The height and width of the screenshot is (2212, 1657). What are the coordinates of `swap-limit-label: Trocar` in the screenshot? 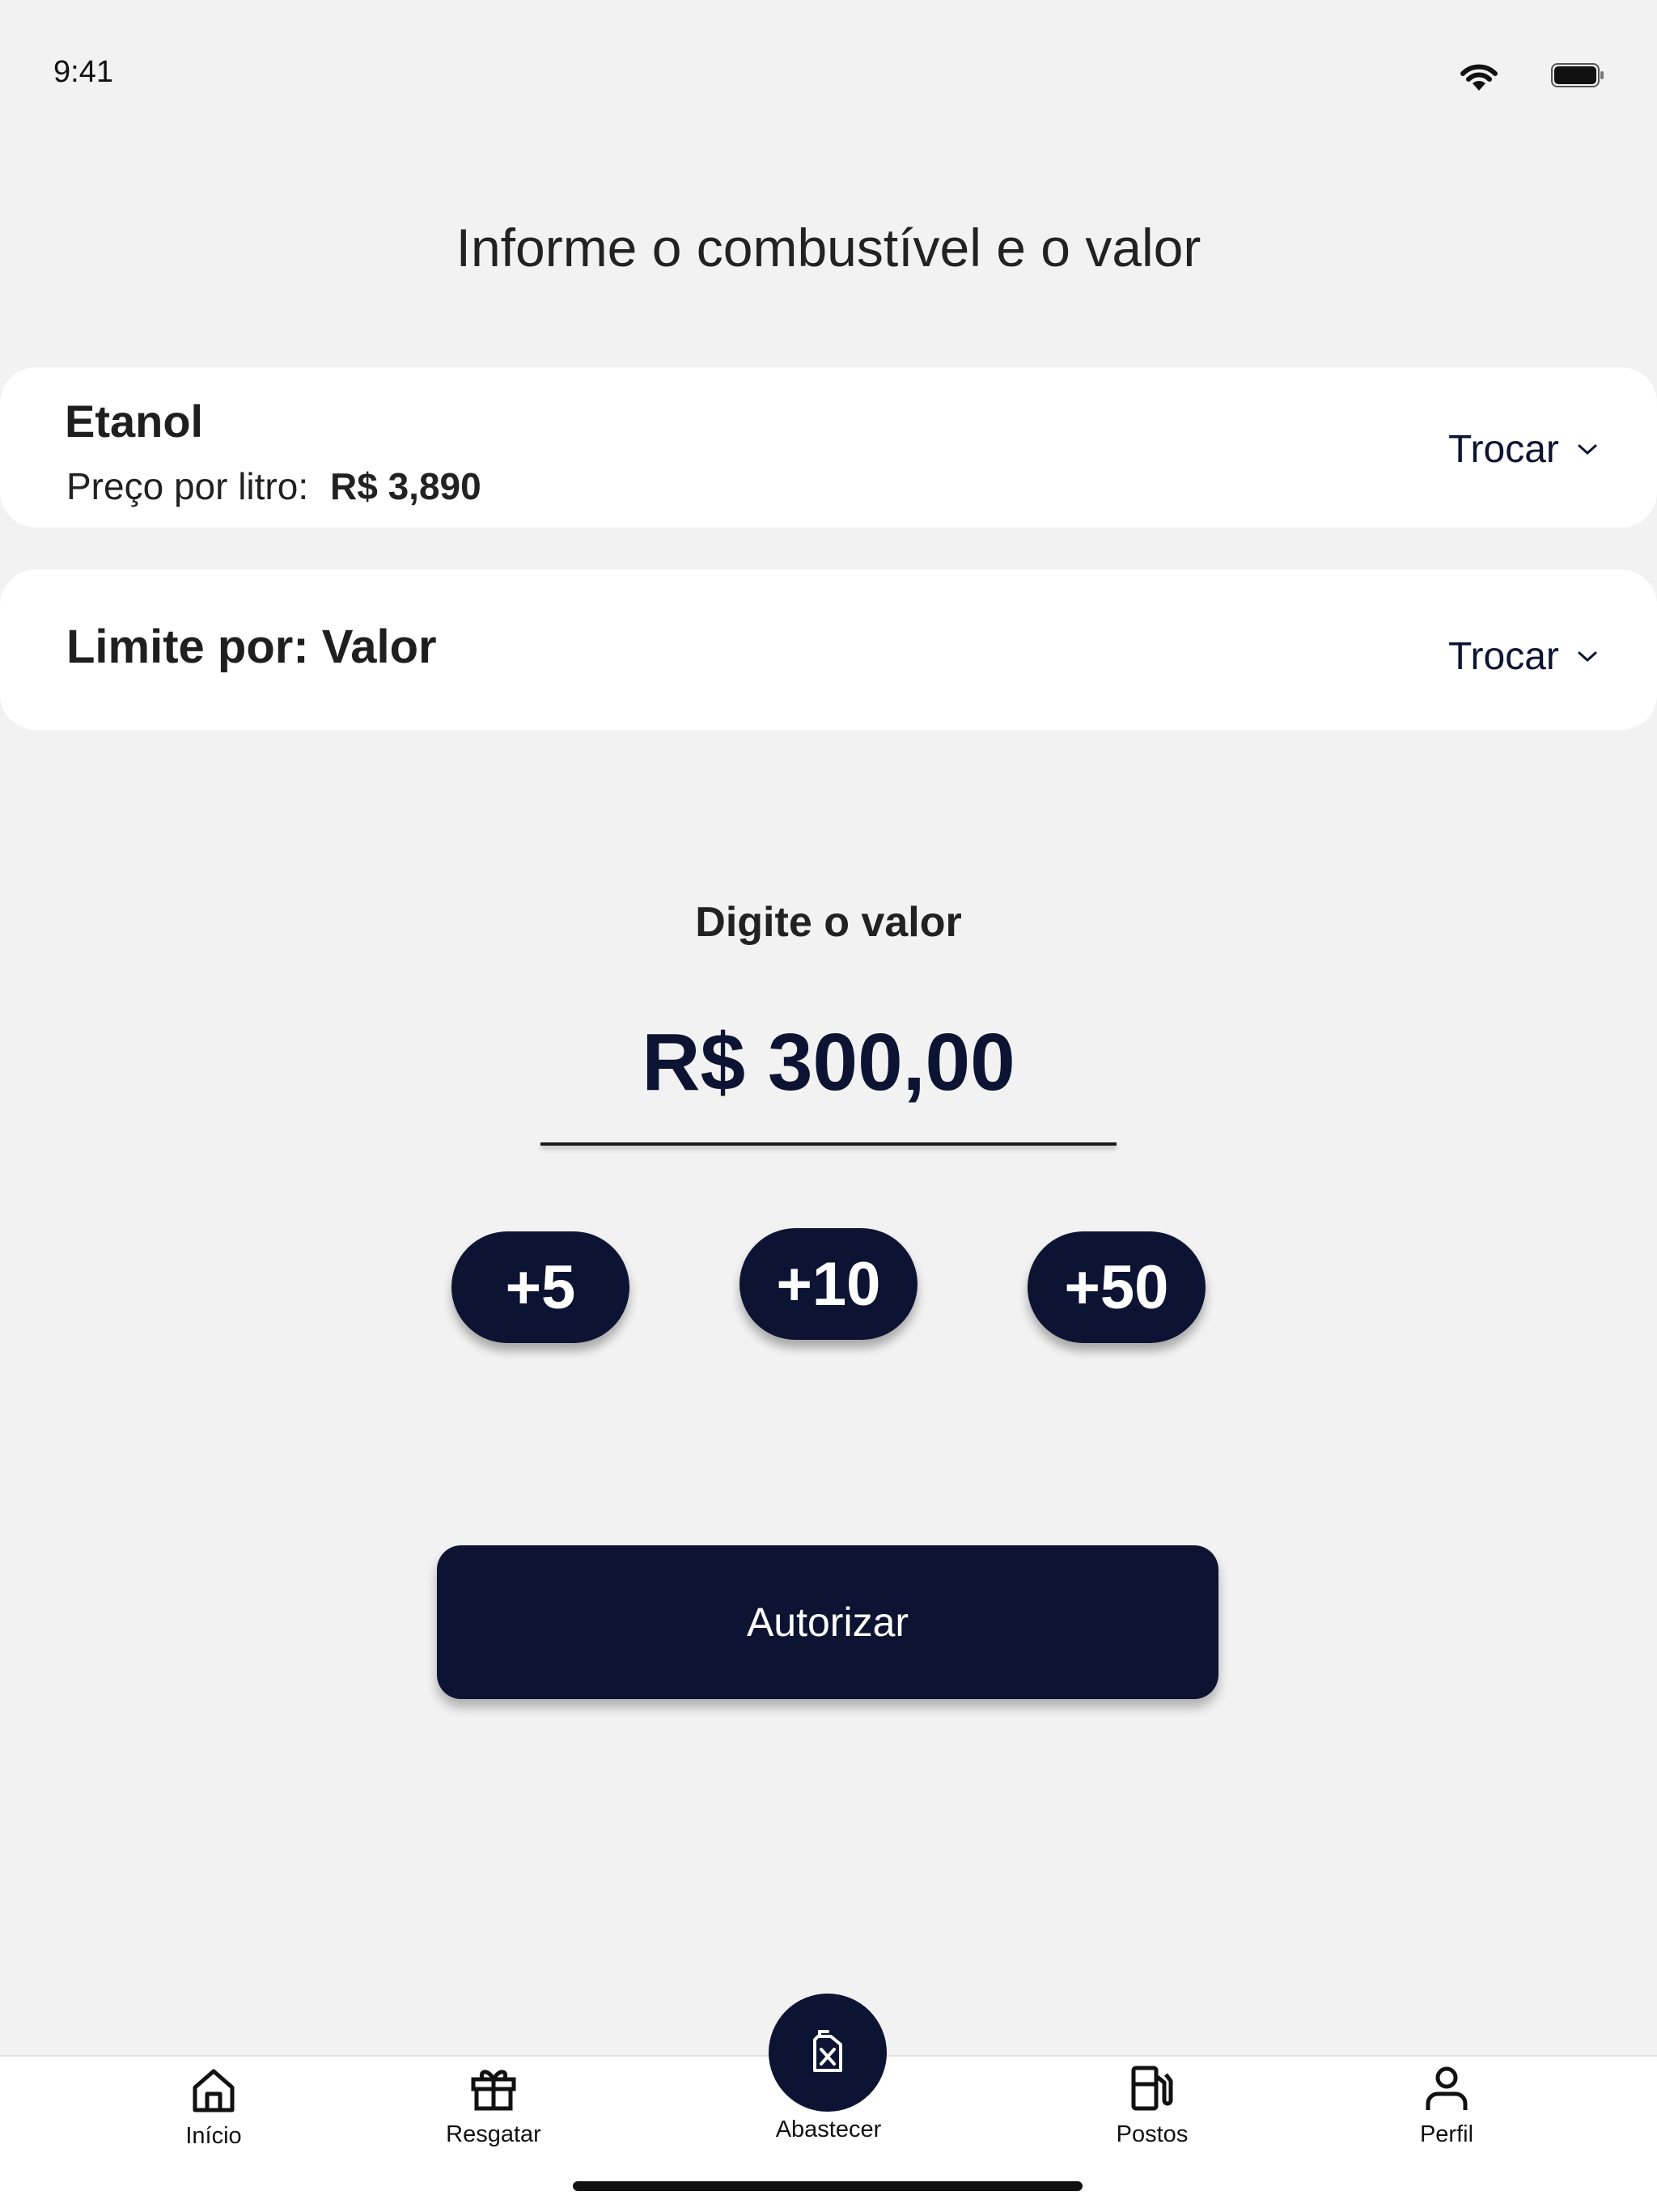 It's located at (1503, 656).